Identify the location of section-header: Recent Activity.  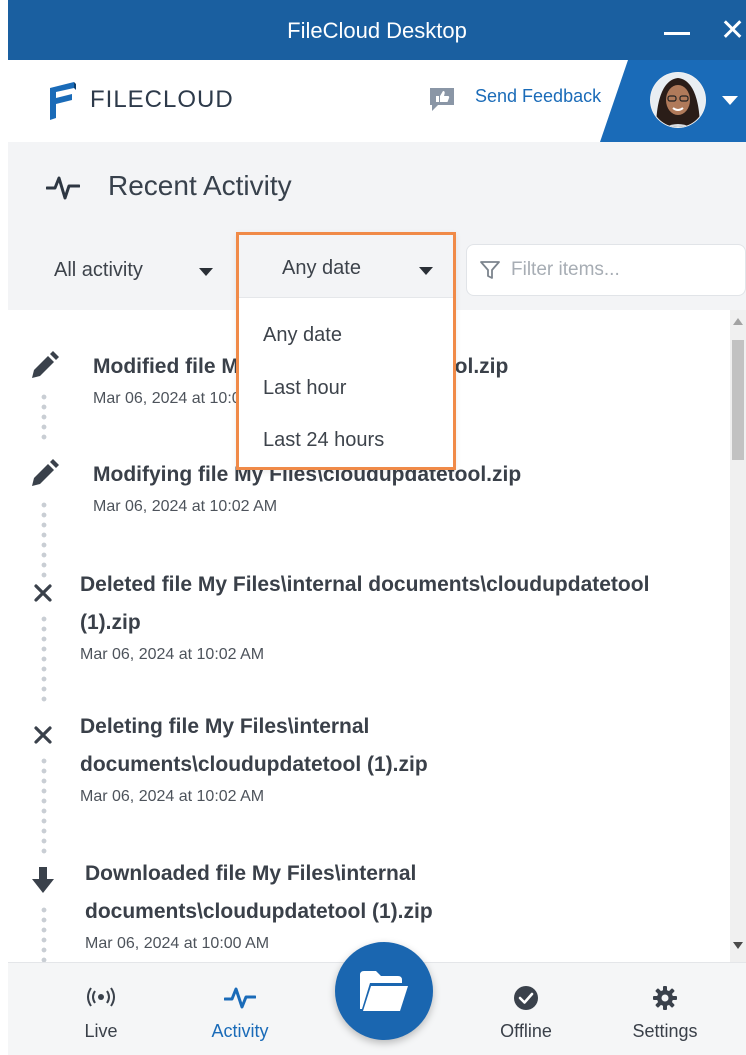
(377, 186).